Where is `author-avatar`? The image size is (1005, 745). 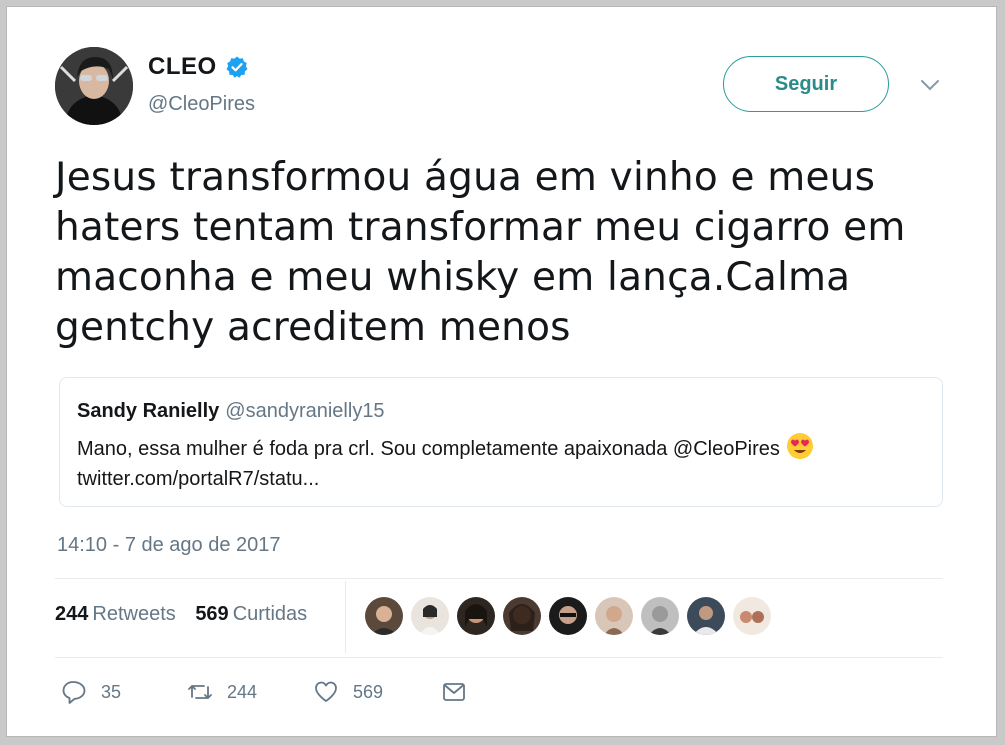
author-avatar is located at coordinates (94, 86).